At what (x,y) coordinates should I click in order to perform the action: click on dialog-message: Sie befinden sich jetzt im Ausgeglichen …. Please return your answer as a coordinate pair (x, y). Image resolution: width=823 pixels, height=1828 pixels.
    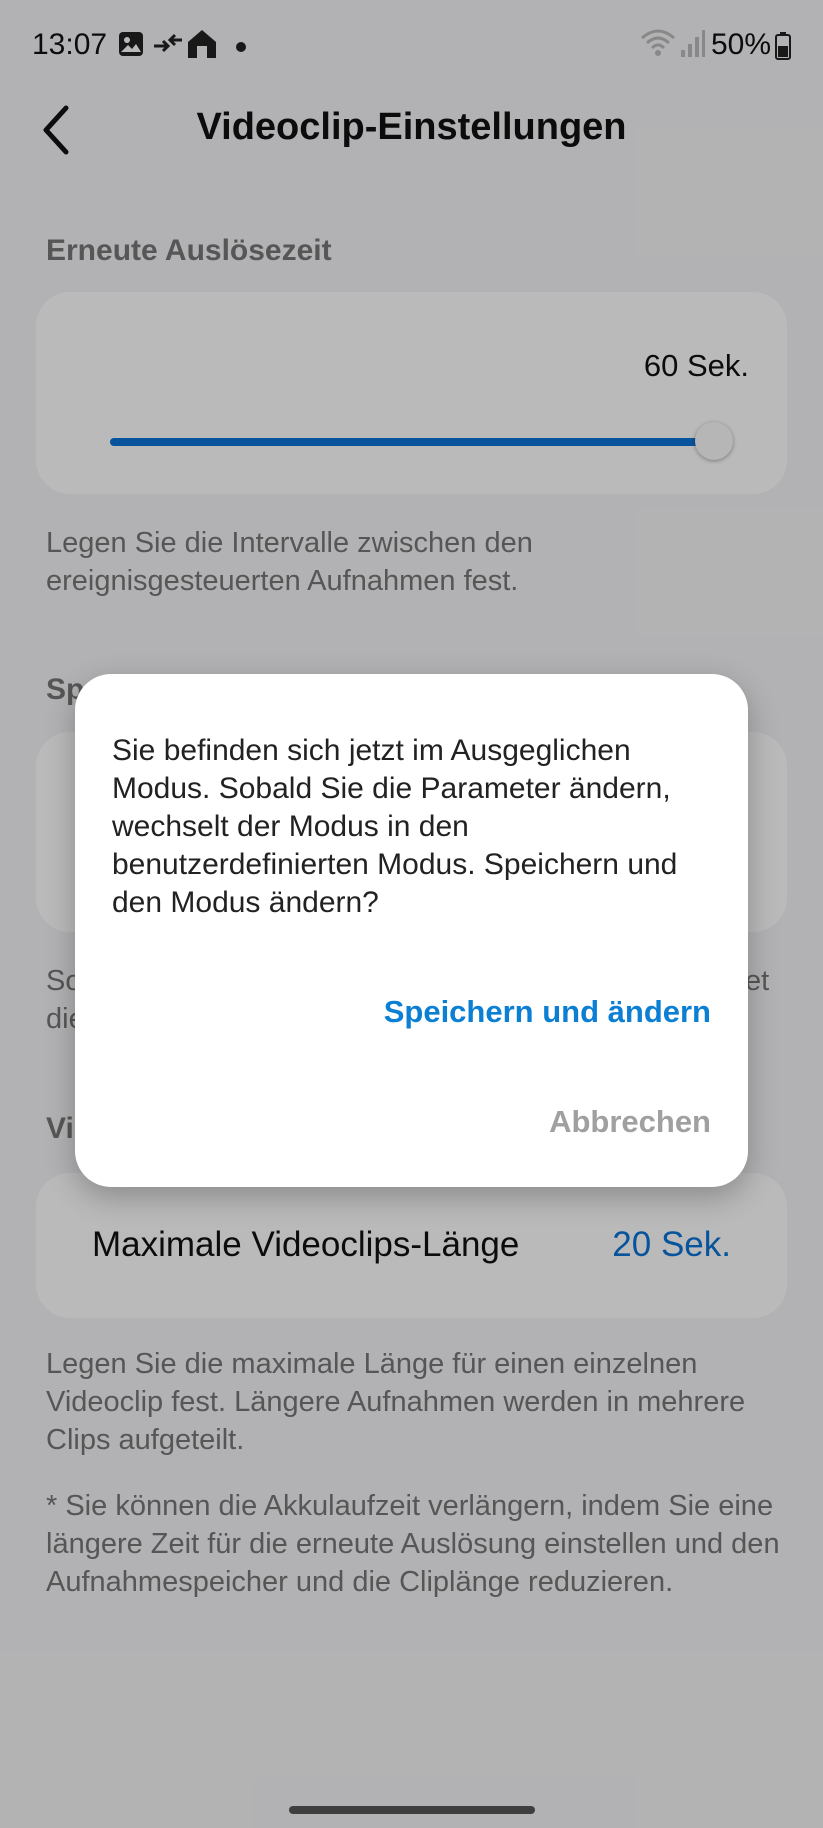
    Looking at the image, I should click on (395, 826).